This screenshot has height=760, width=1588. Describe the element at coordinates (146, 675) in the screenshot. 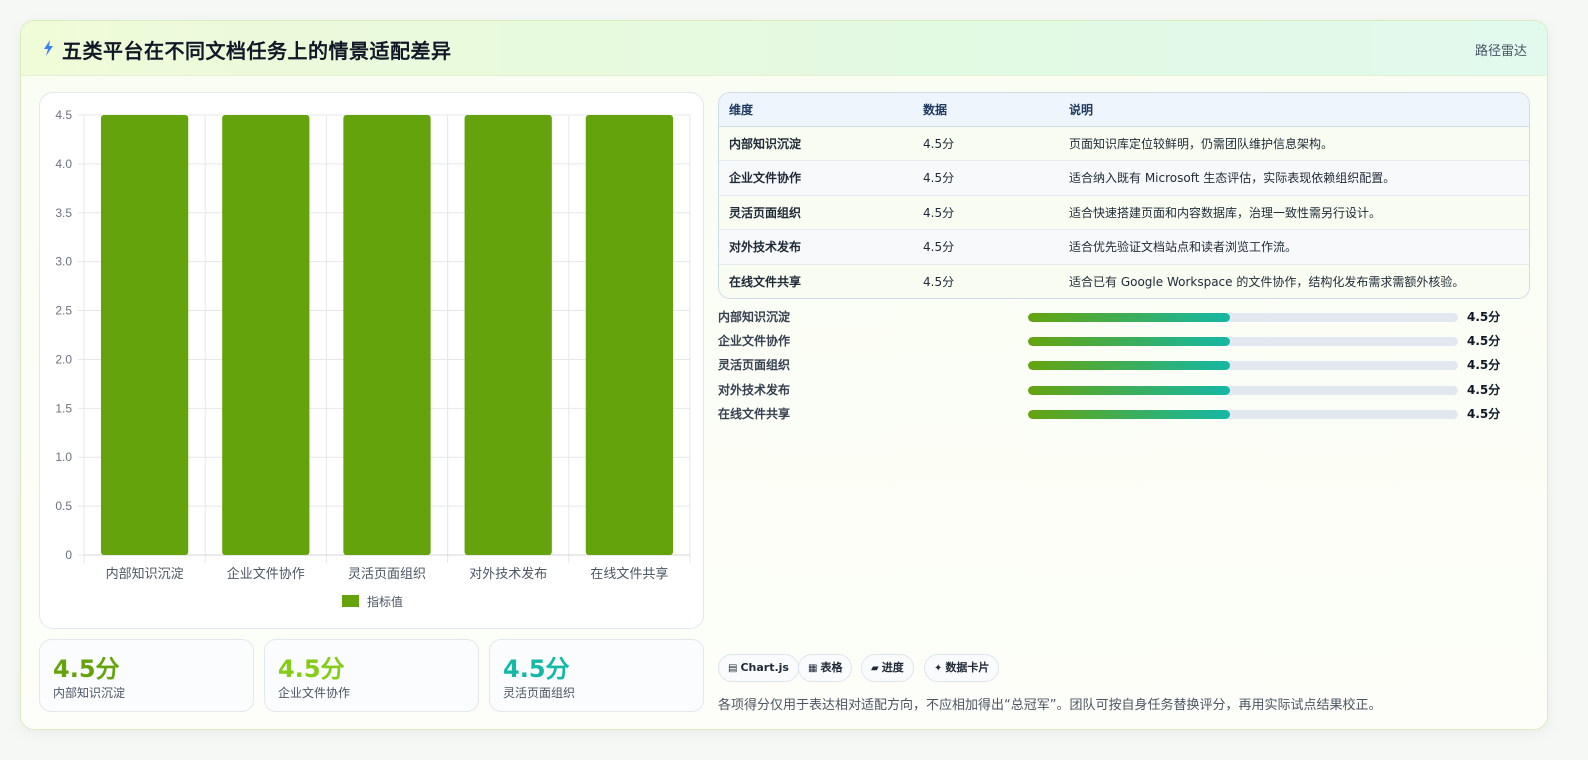

I see `kpi-card: 4.5分 内部知识沉淀` at that location.